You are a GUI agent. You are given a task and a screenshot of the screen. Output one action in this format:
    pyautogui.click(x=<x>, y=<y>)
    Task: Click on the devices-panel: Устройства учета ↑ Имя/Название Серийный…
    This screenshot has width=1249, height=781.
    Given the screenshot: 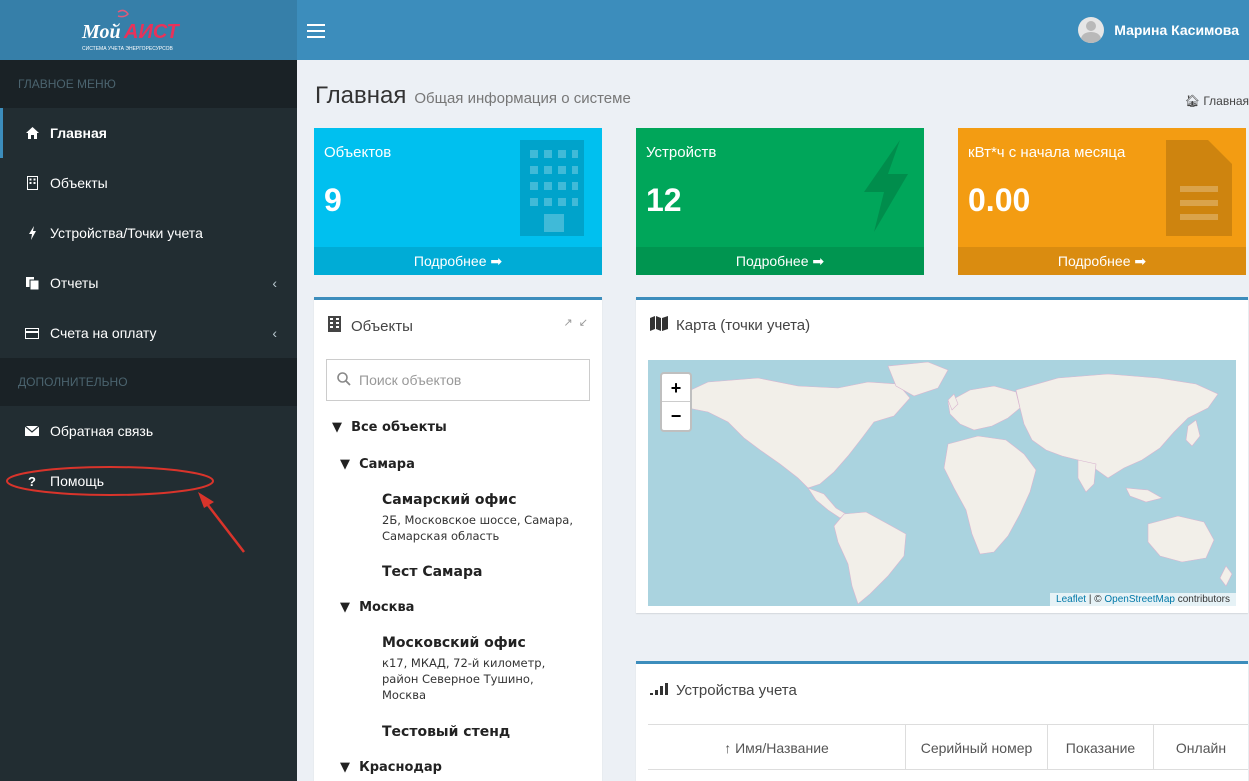 What is the action you would take?
    pyautogui.click(x=942, y=721)
    